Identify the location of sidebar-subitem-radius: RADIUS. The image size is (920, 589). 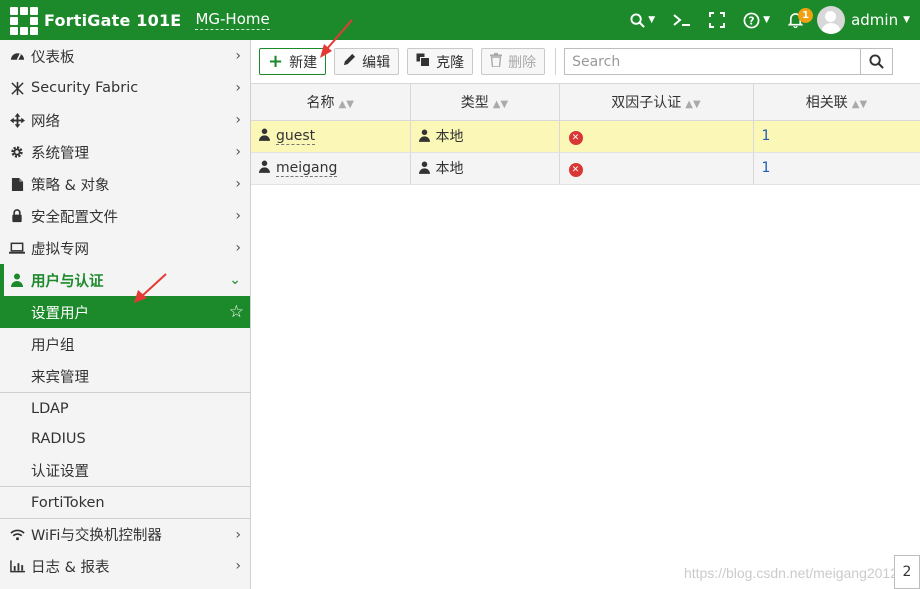
(125, 439).